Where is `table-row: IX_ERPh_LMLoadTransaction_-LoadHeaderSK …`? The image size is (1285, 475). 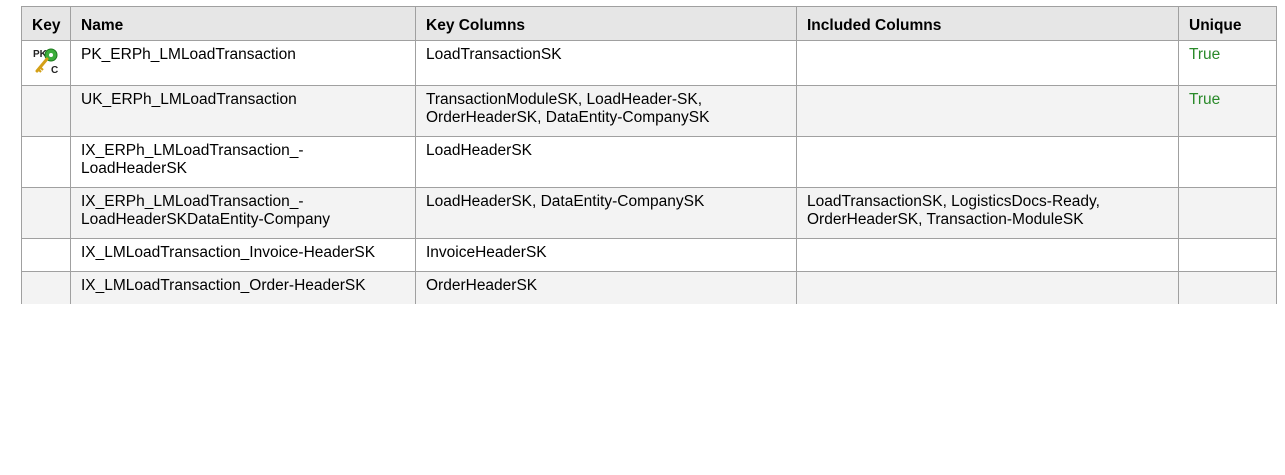
table-row: IX_ERPh_LMLoadTransaction_-LoadHeaderSK … is located at coordinates (649, 162).